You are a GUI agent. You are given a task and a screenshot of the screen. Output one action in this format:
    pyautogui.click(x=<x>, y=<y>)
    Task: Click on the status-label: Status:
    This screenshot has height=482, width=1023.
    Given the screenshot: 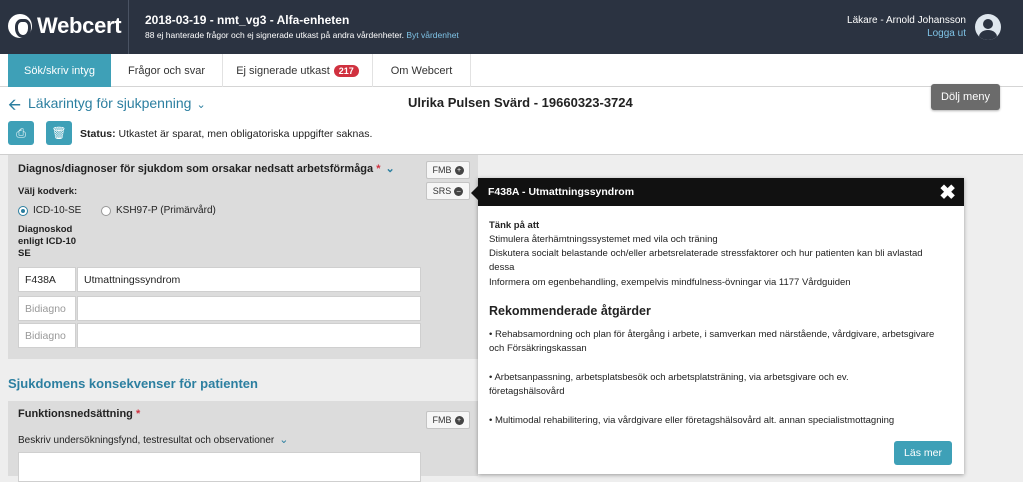 What is the action you would take?
    pyautogui.click(x=98, y=134)
    